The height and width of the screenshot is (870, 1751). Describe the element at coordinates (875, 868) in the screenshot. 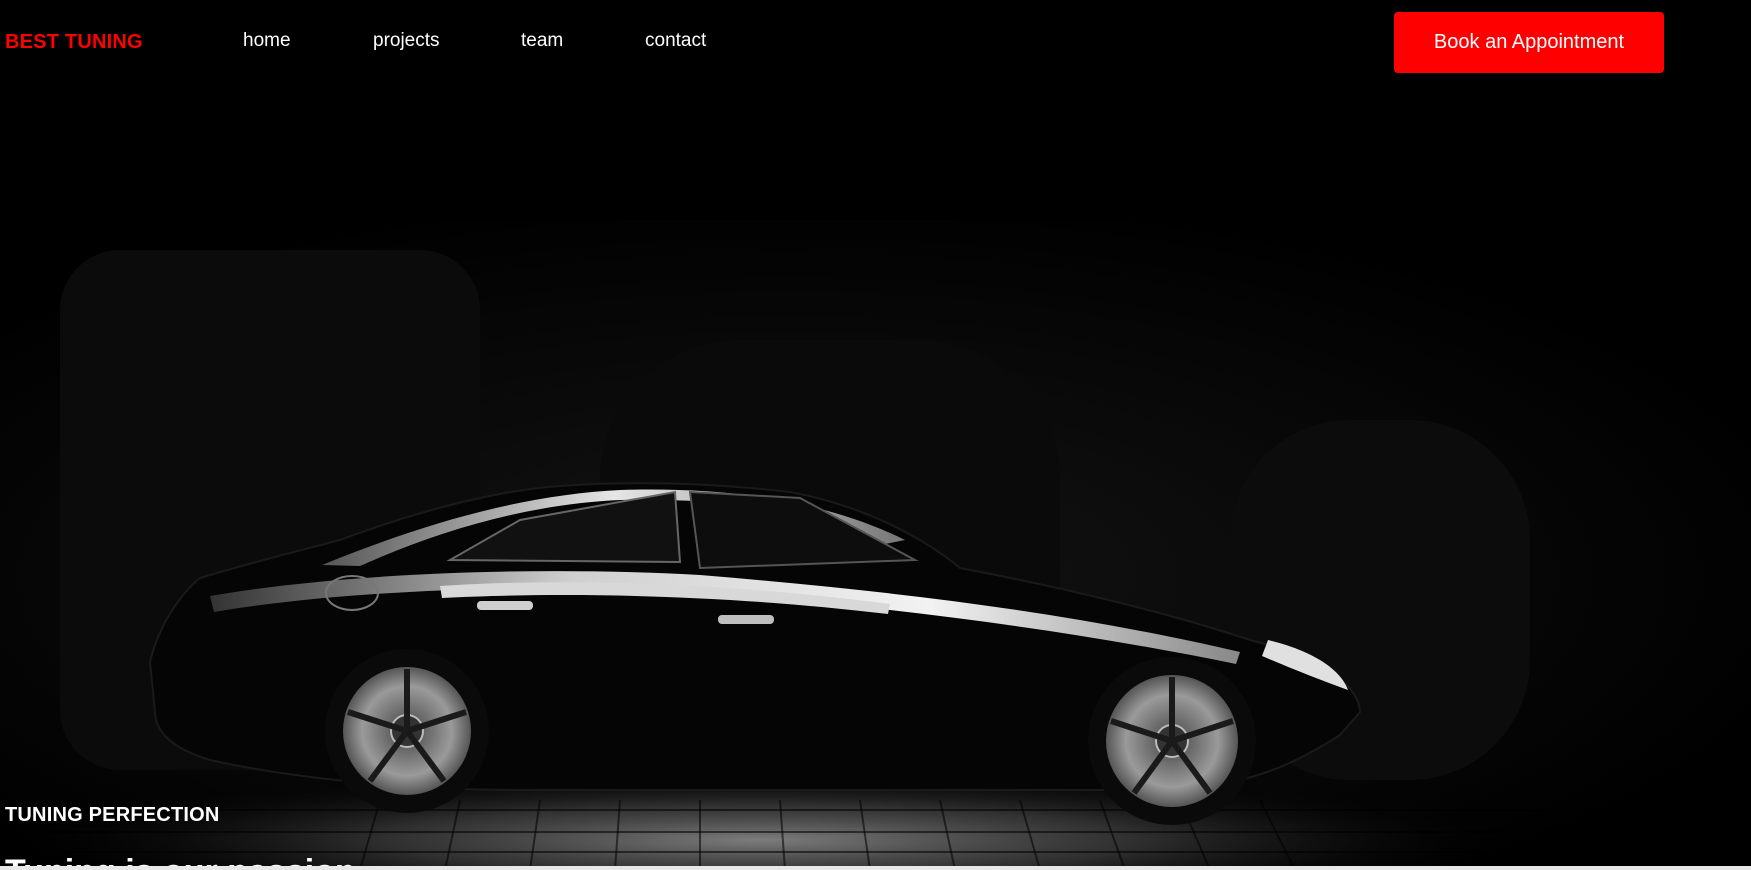

I see `viewport-bottom-edge` at that location.